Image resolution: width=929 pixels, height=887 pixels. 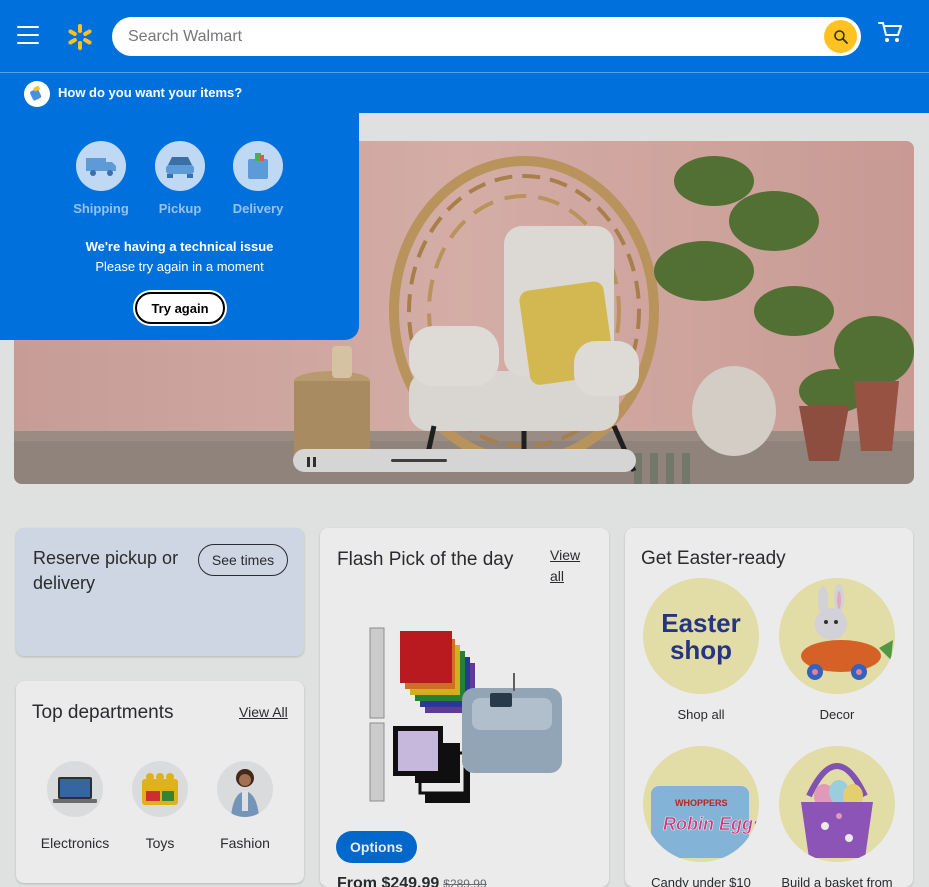 I want to click on easter-shop-line-1: Easter, so click(x=701, y=623).